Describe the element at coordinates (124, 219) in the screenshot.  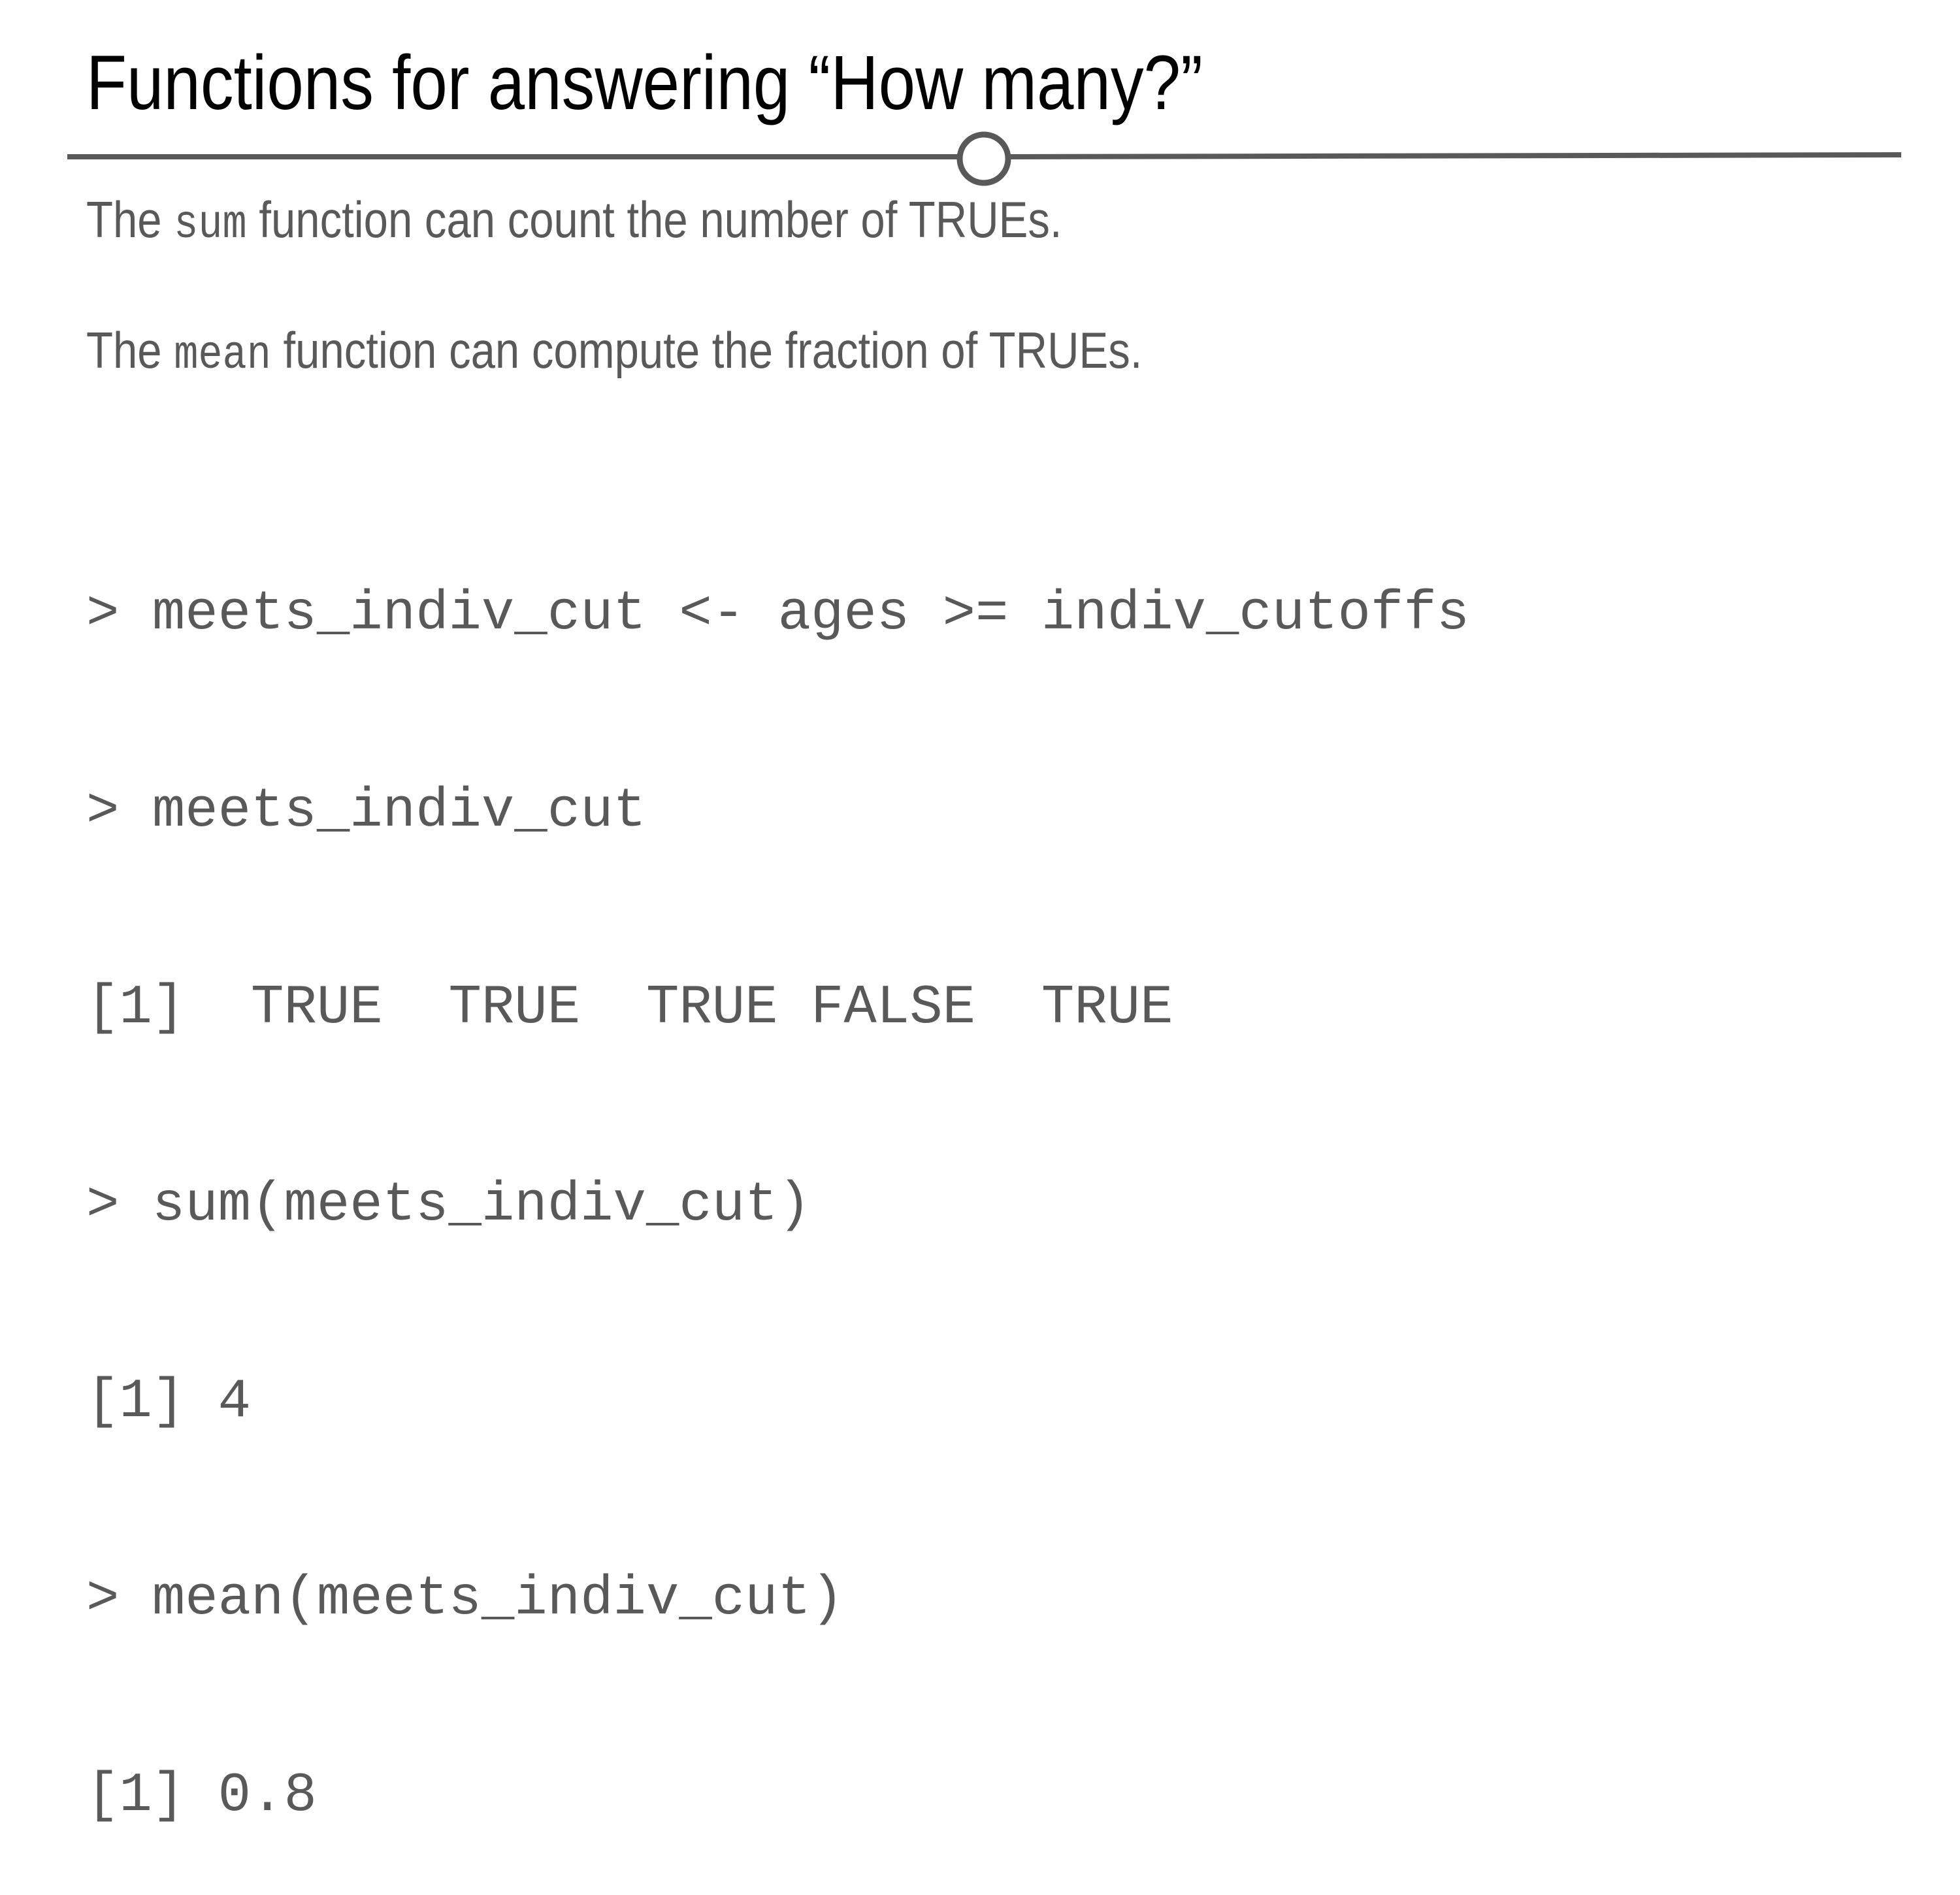
I see `sum-description-prefix: The` at that location.